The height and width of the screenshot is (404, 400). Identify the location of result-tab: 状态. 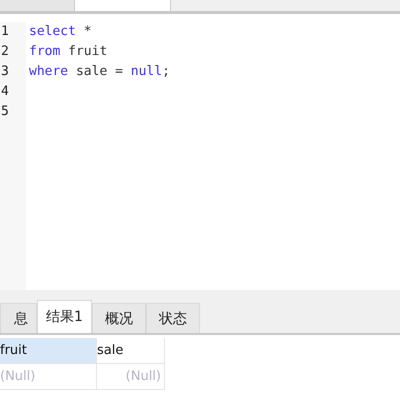
(173, 318).